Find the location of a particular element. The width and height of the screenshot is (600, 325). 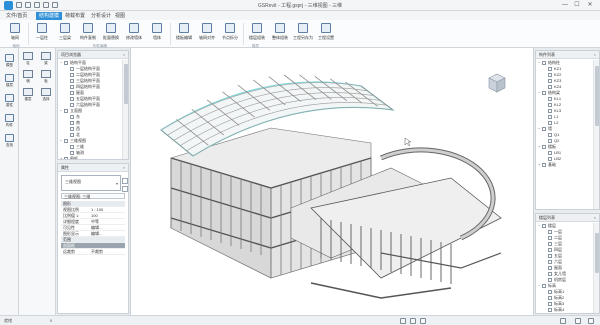

tool-beam: 梁 is located at coordinates (46, 59).